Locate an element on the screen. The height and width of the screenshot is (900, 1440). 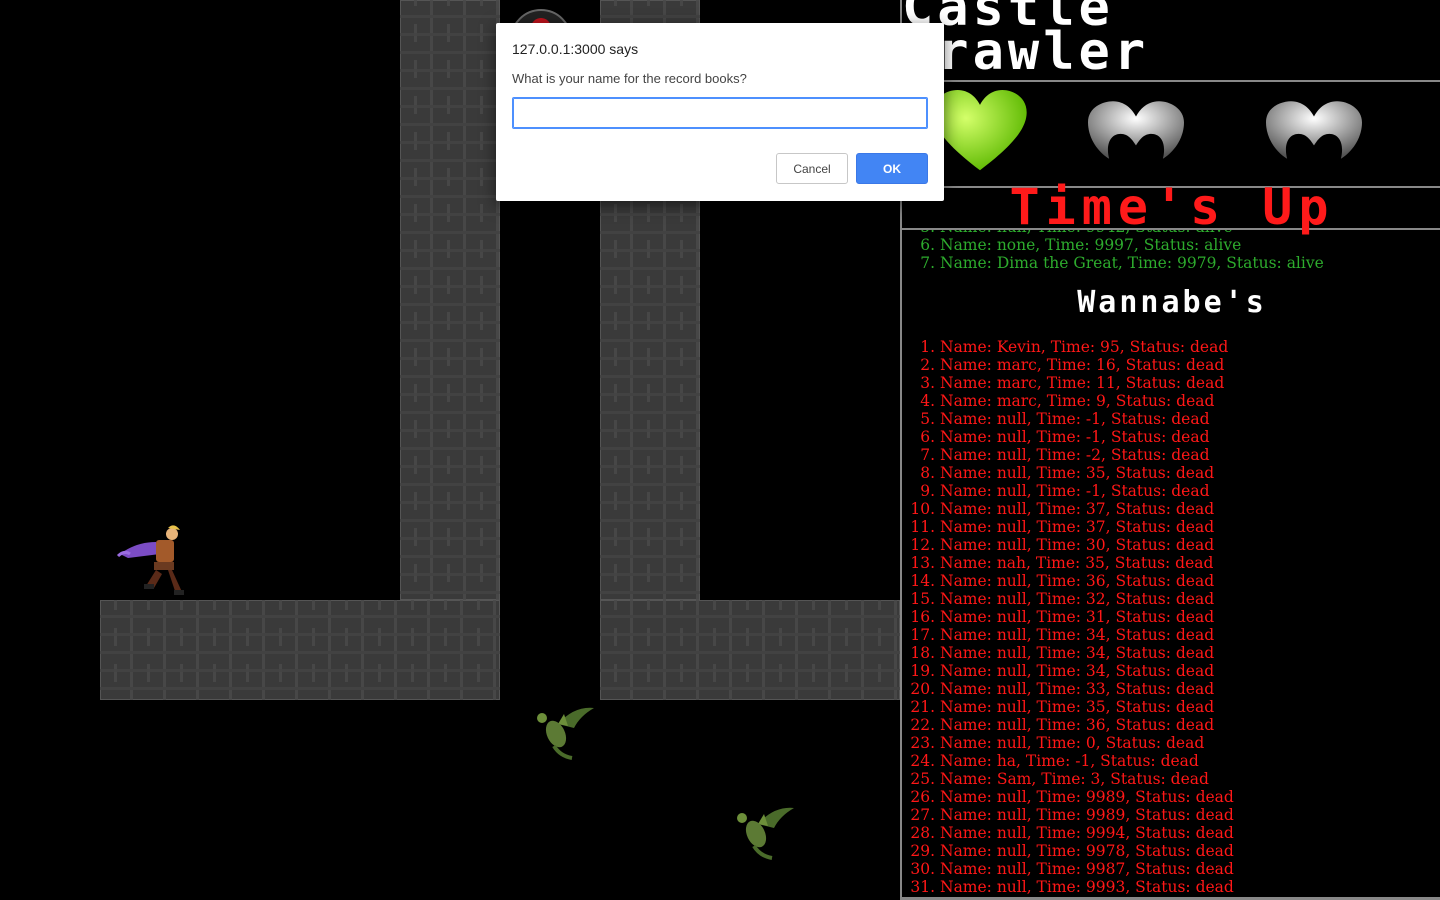
status-banner-text: Time's Up is located at coordinates (1172, 207).